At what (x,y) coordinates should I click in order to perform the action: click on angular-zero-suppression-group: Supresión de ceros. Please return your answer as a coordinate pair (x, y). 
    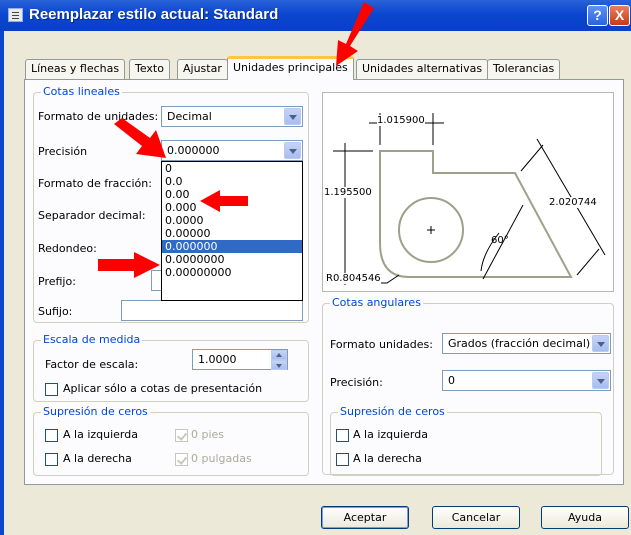
    Looking at the image, I should click on (466, 440).